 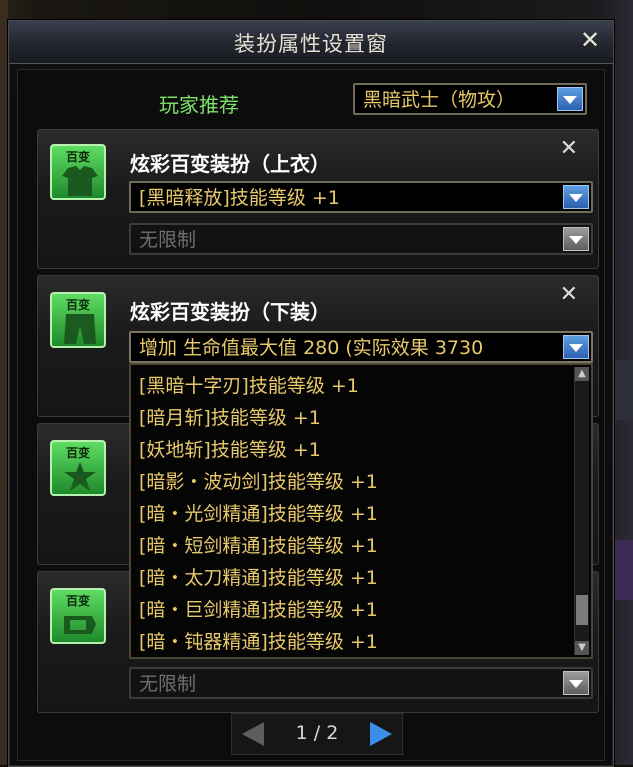 What do you see at coordinates (230, 164) in the screenshot?
I see `section-title-top: 炫彩百变装扮（上衣）` at bounding box center [230, 164].